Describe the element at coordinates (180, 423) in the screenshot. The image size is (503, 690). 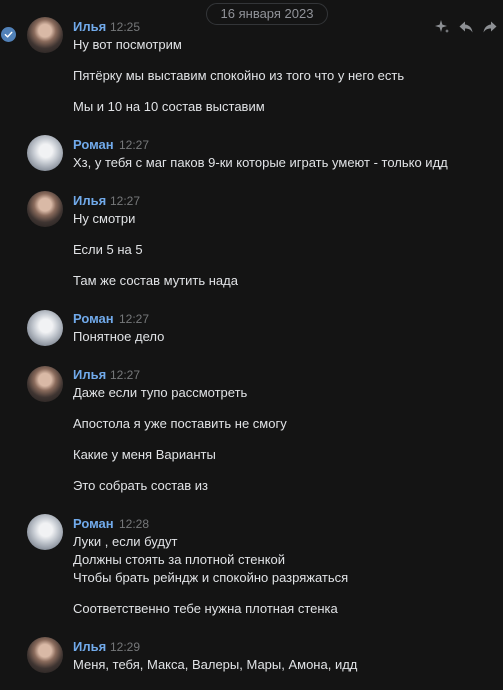
I see `message-text: Апостола я уже поставить не смогу` at that location.